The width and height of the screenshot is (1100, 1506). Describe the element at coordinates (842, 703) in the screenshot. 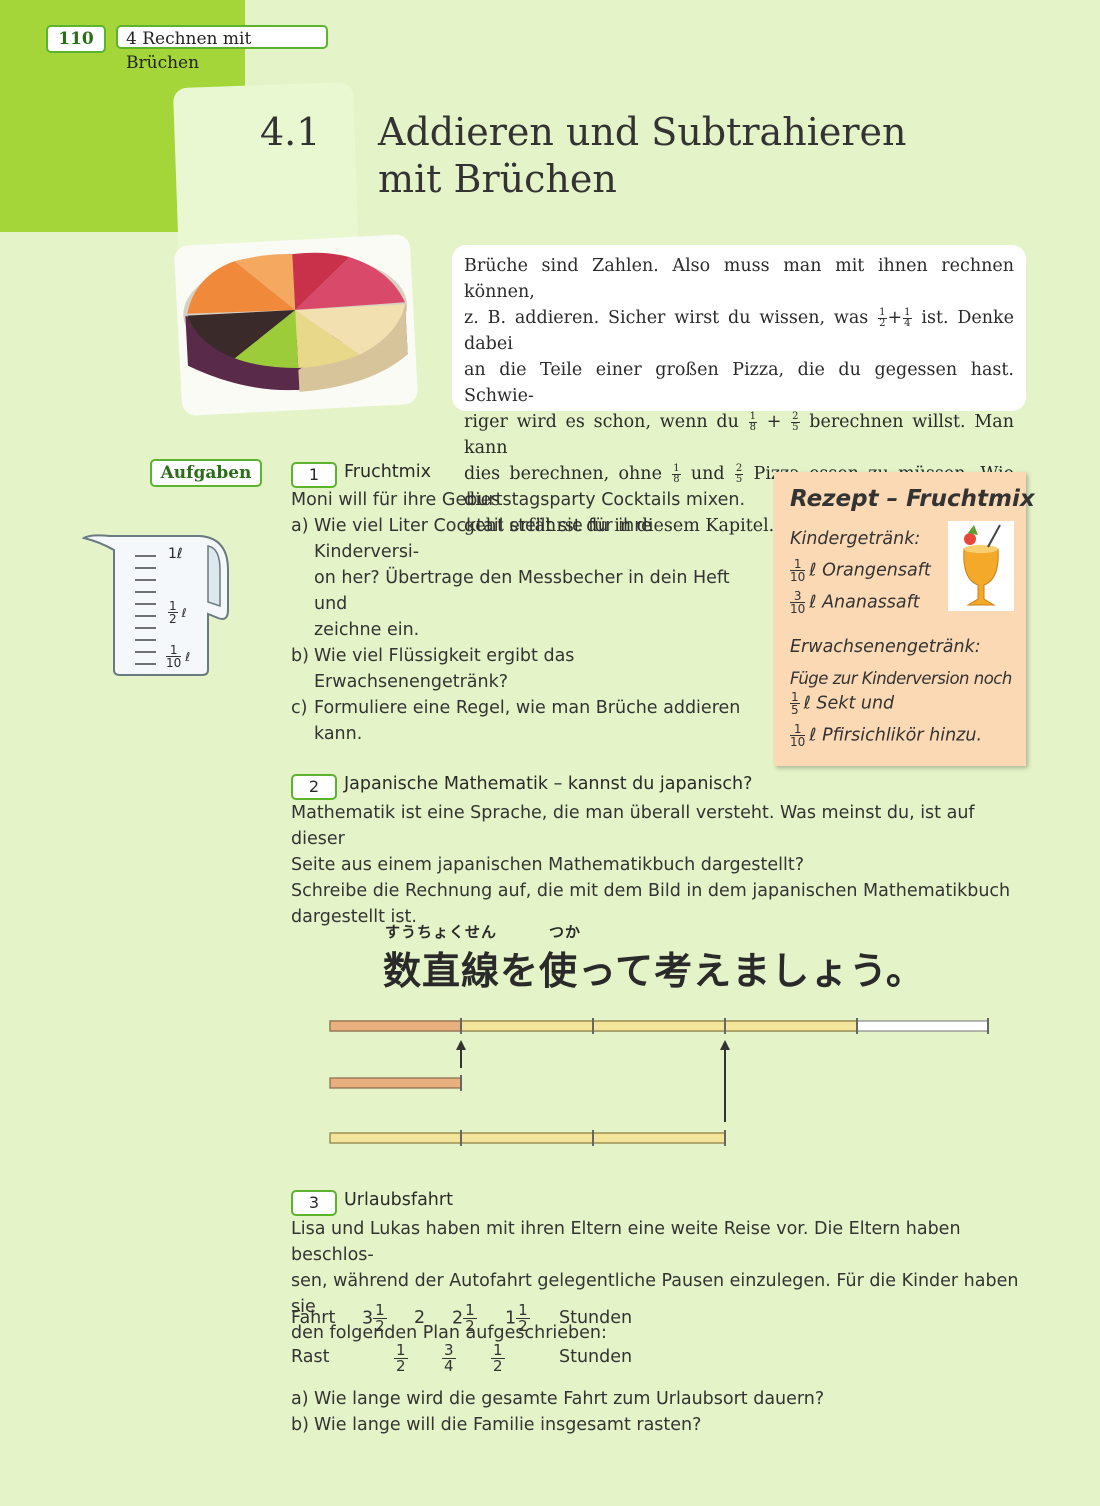

I see `recipe-adult-item-1: 15ℓ Sekt und` at that location.